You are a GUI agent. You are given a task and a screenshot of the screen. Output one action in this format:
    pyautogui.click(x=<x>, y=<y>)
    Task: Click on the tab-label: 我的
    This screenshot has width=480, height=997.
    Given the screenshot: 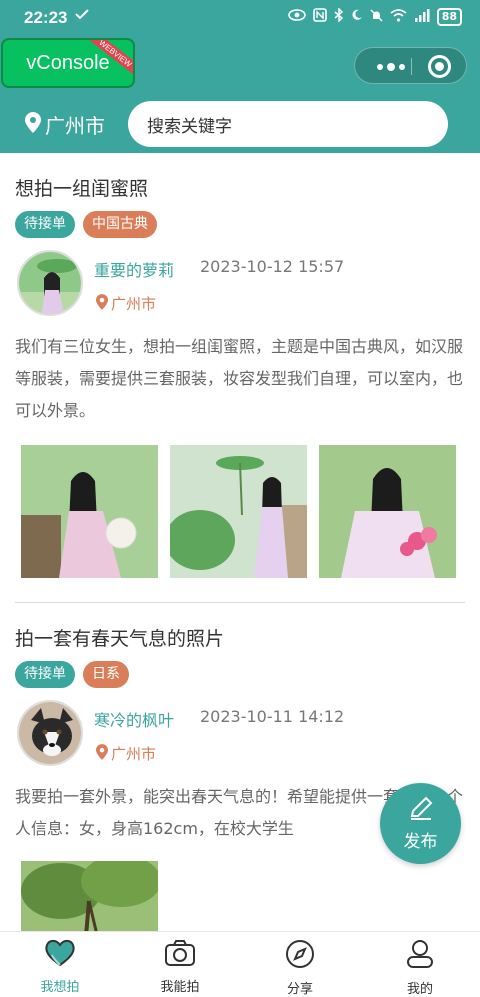 What is the action you would take?
    pyautogui.click(x=419, y=989)
    